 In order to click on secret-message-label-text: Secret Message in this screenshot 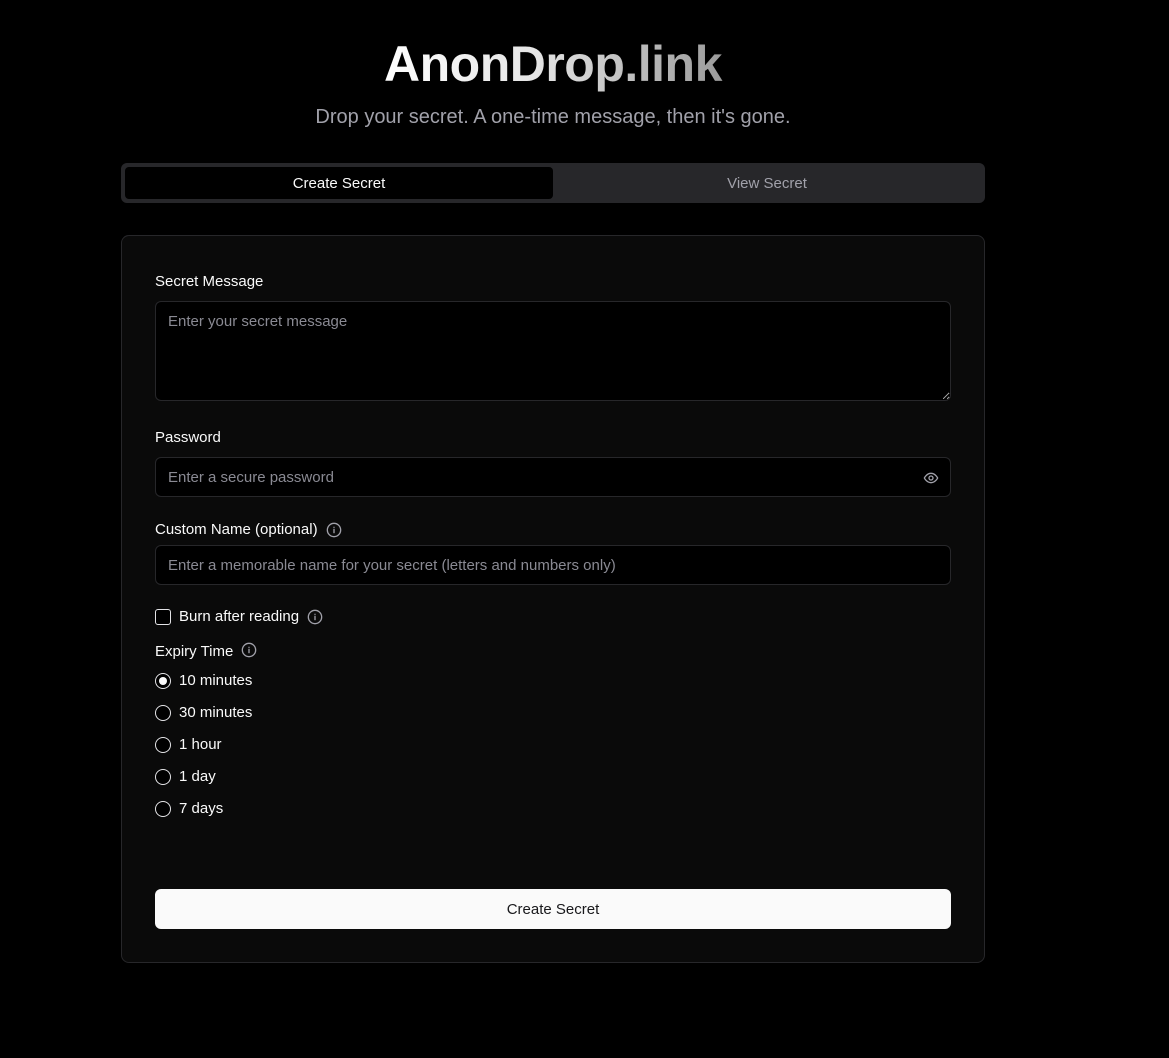, I will do `click(209, 281)`.